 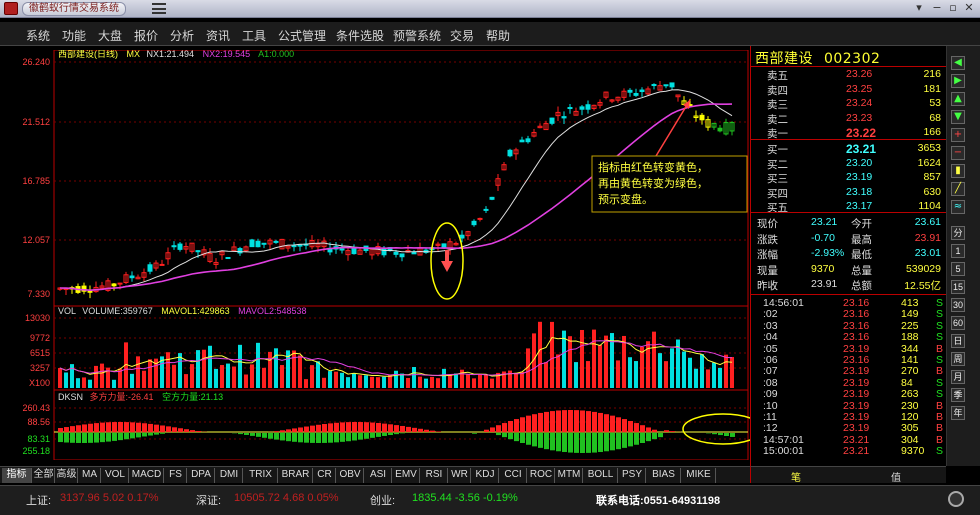 I want to click on timeframe-button: 日, so click(x=958, y=341).